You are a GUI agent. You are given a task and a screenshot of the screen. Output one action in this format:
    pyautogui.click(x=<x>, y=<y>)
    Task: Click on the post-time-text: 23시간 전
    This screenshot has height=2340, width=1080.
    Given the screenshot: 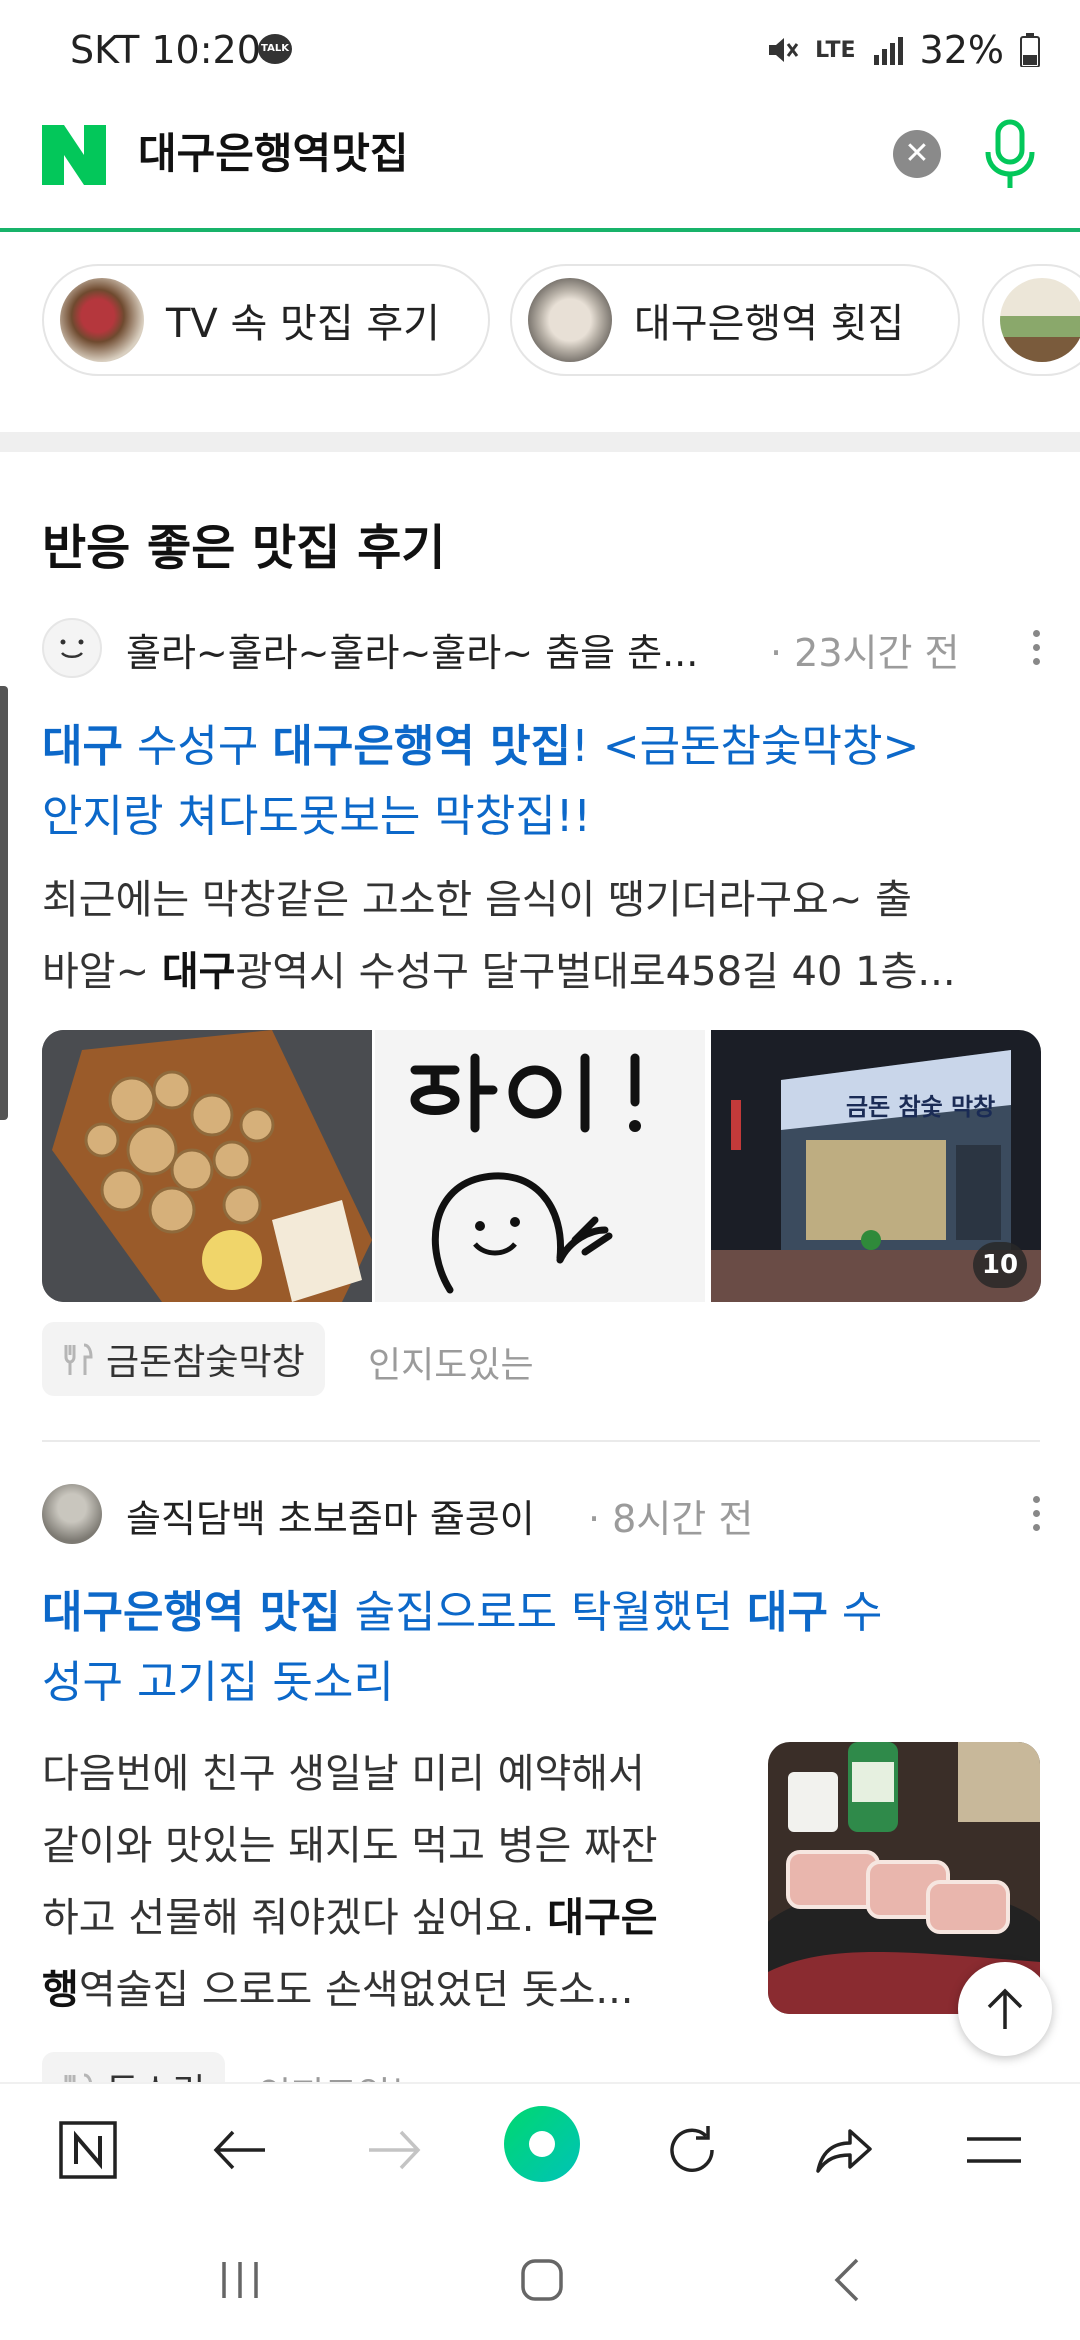 What is the action you would take?
    pyautogui.click(x=877, y=653)
    